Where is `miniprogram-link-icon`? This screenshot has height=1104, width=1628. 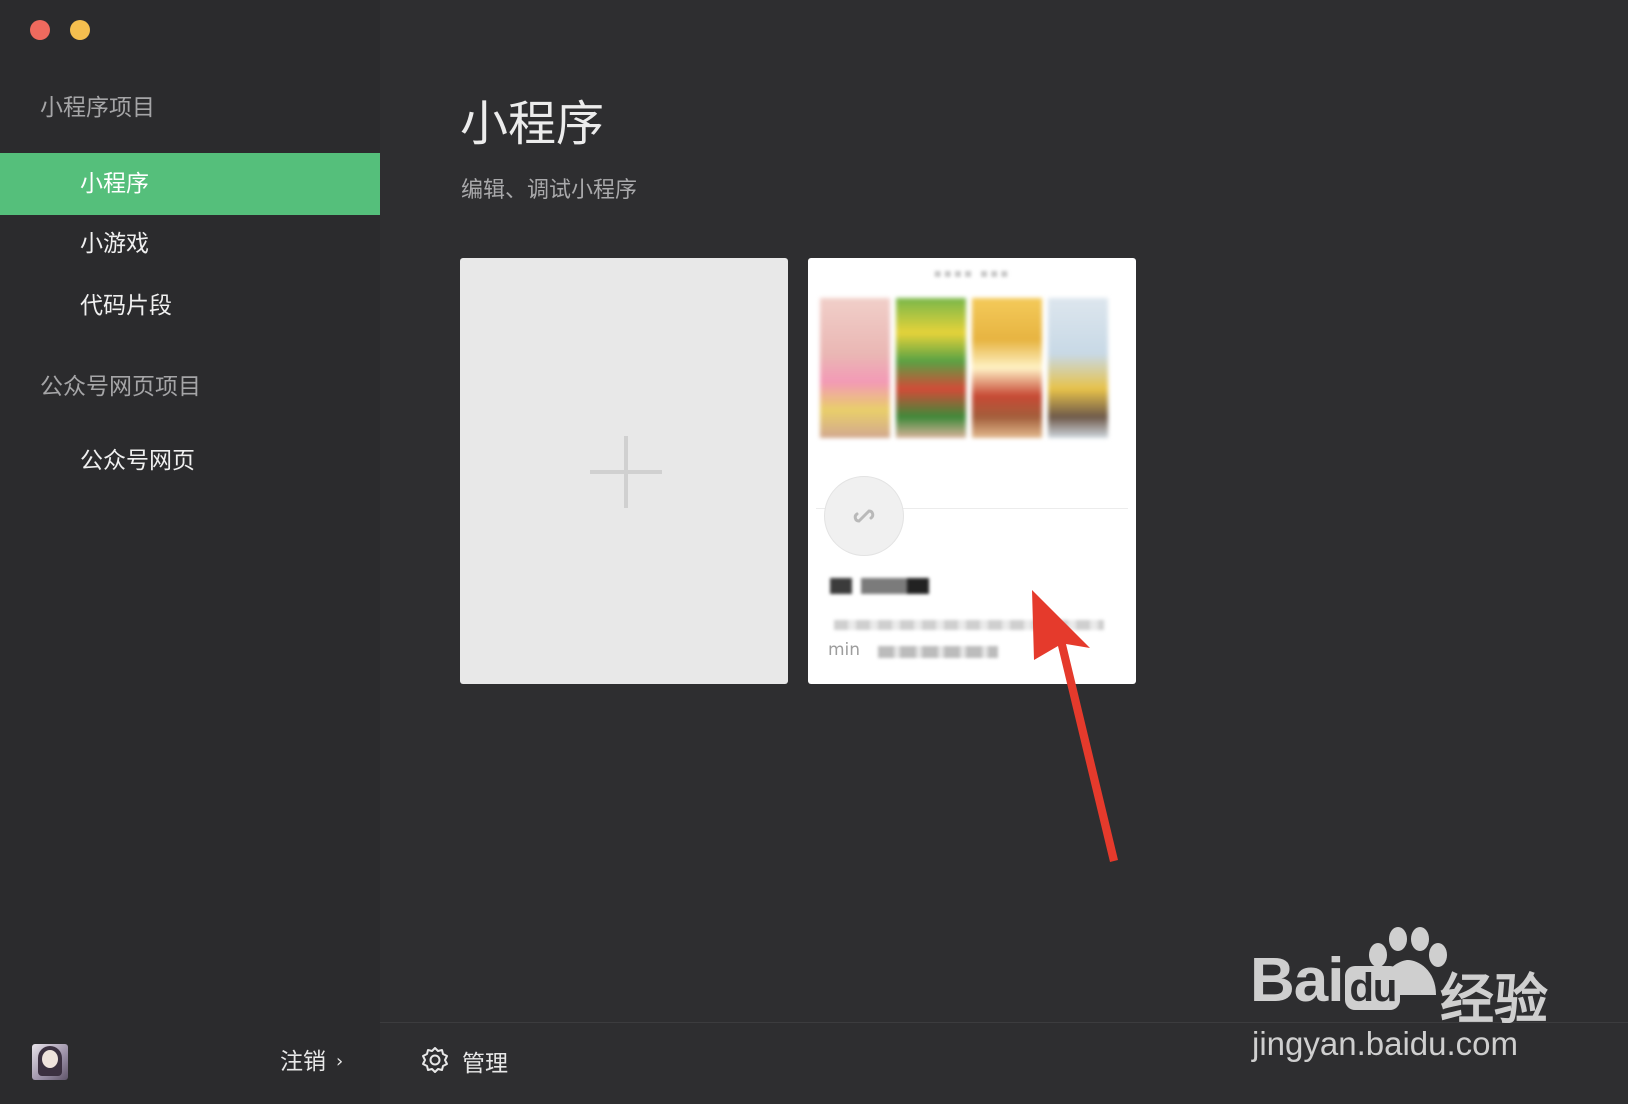 miniprogram-link-icon is located at coordinates (864, 516).